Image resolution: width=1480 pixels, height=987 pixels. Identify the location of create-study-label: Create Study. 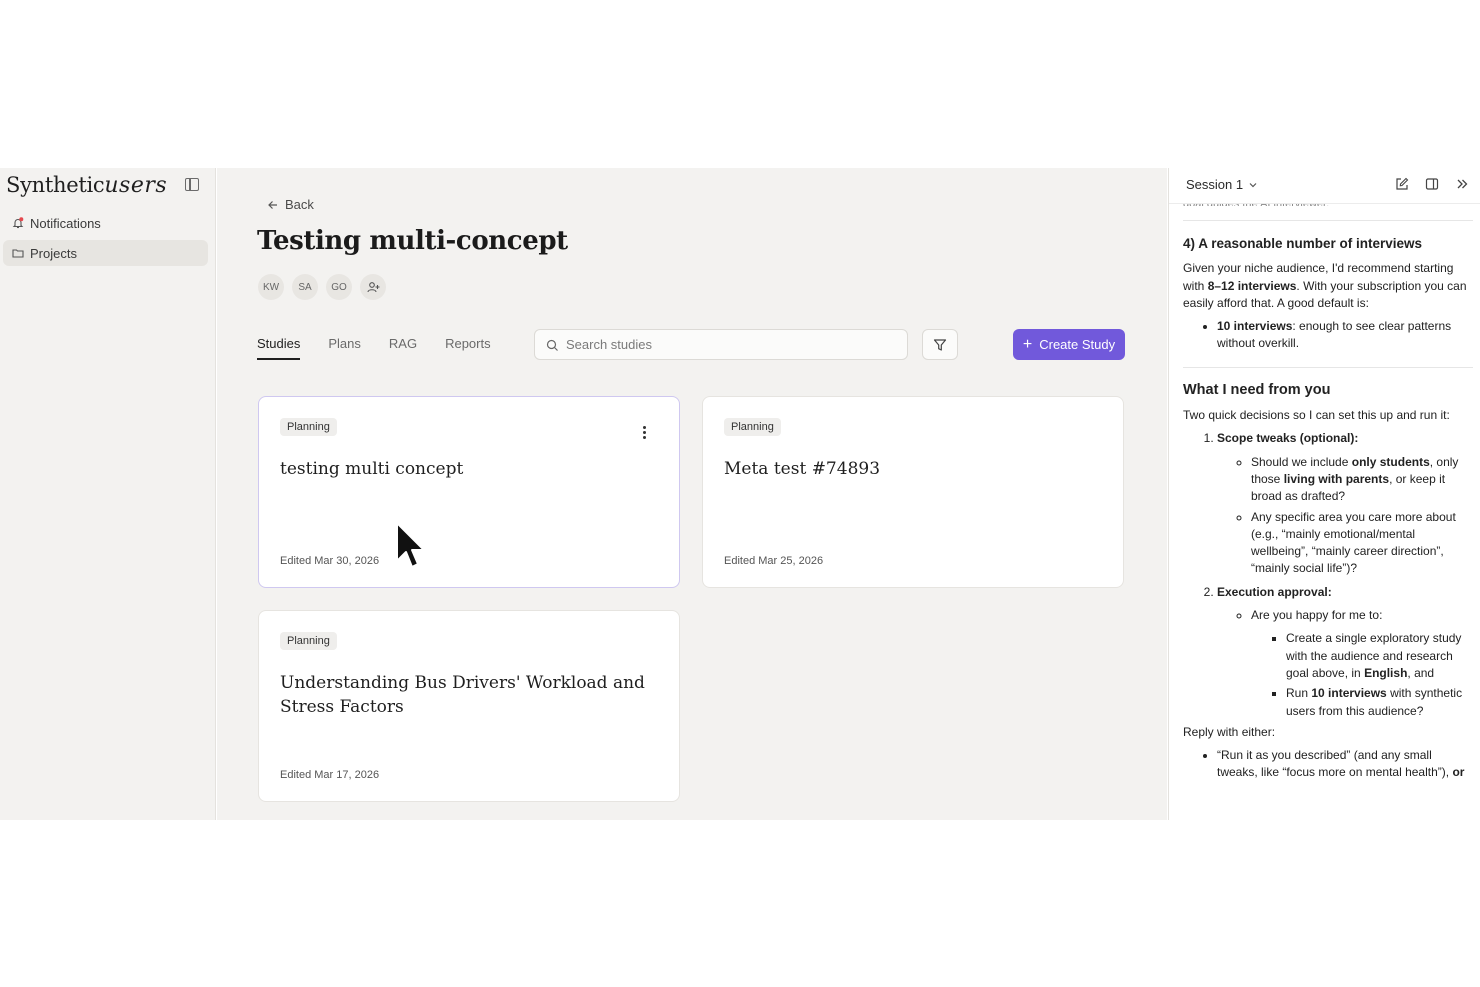
(1077, 344).